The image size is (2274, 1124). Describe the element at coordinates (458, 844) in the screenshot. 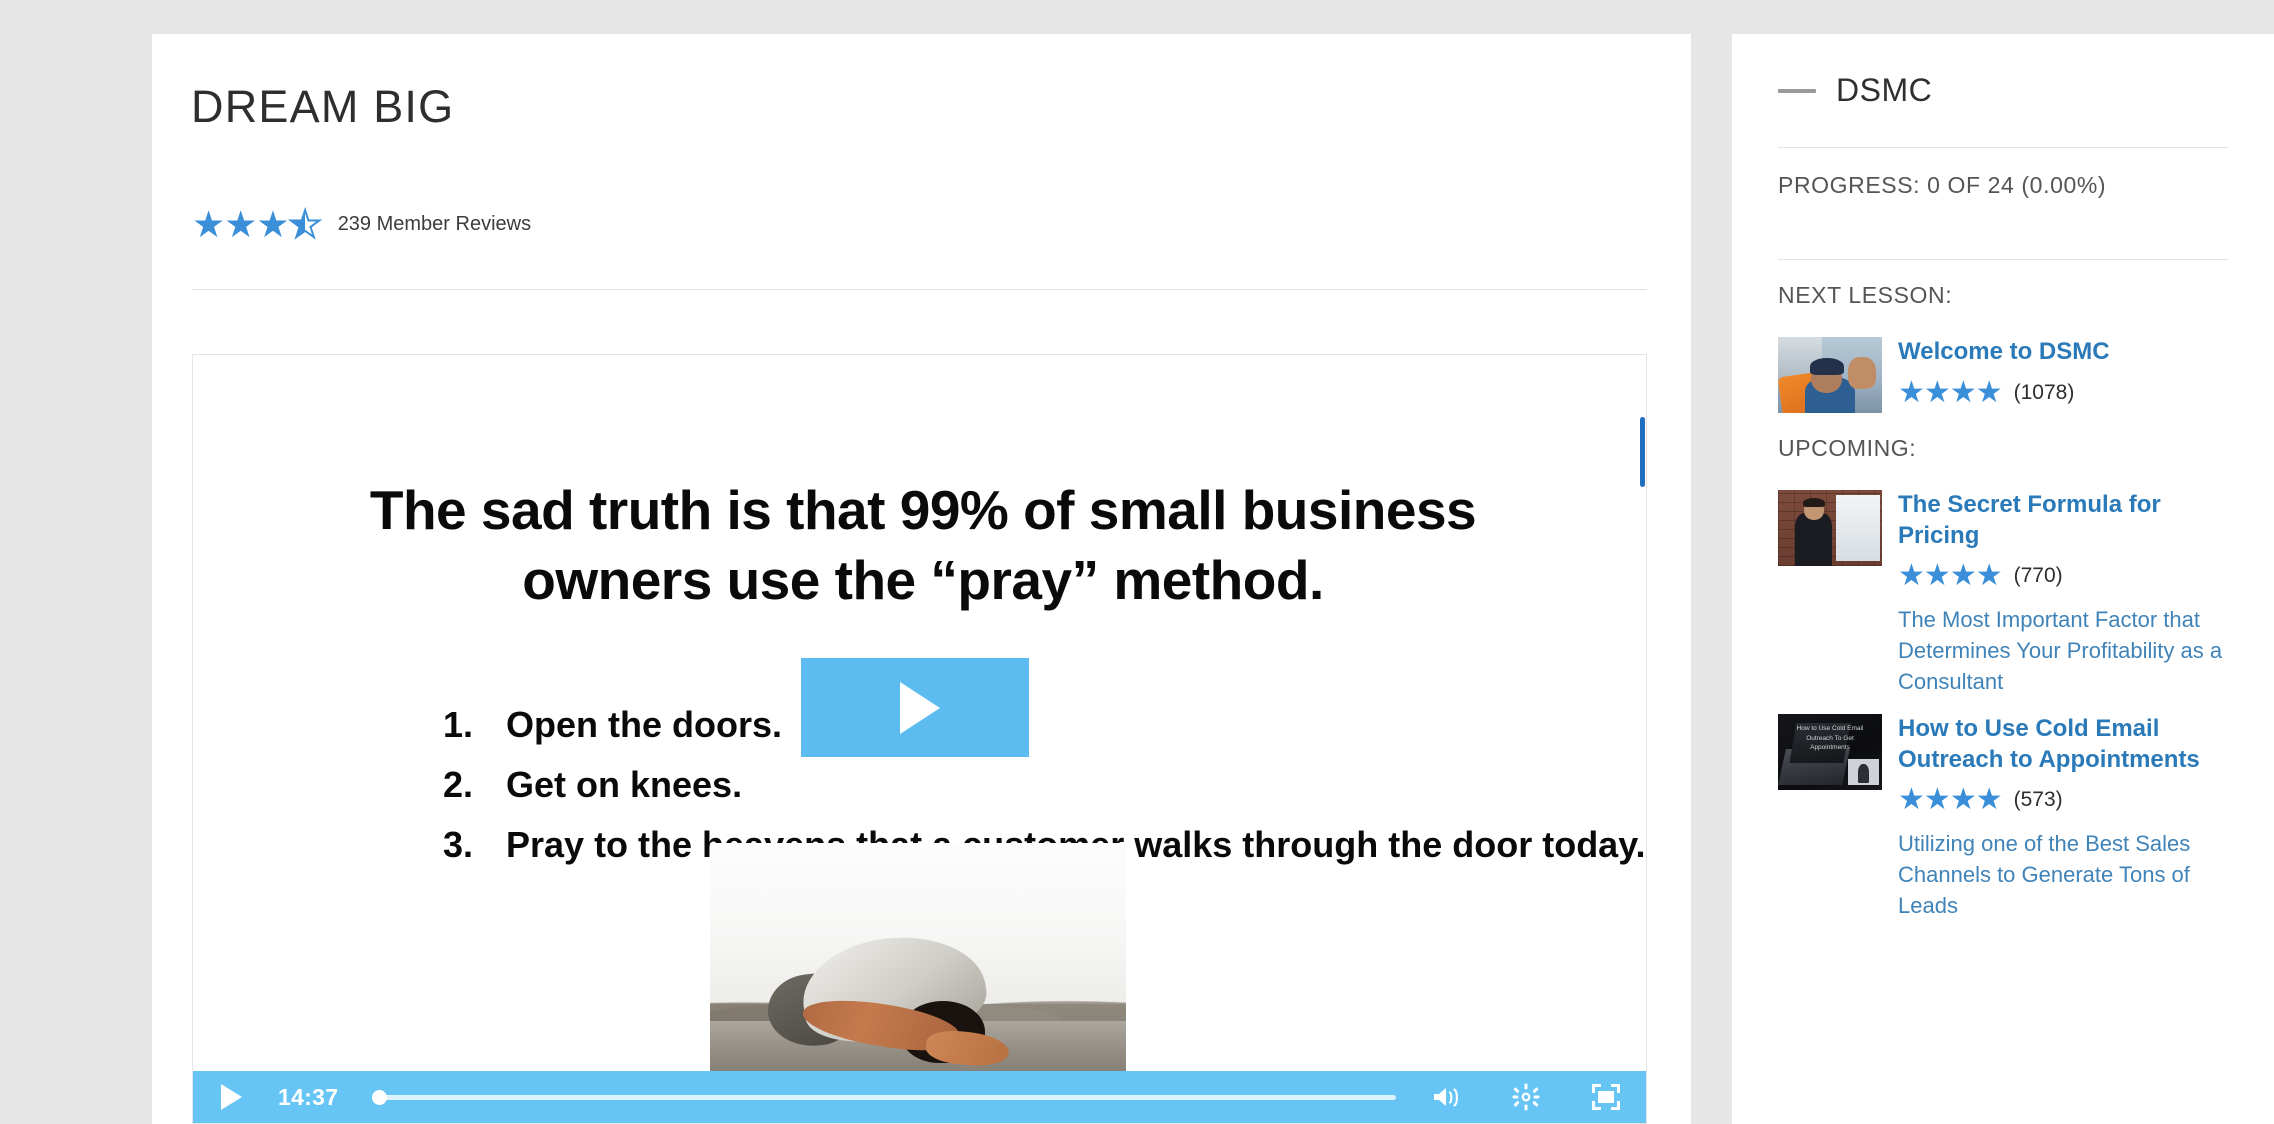

I see `list-item-number: 3.` at that location.